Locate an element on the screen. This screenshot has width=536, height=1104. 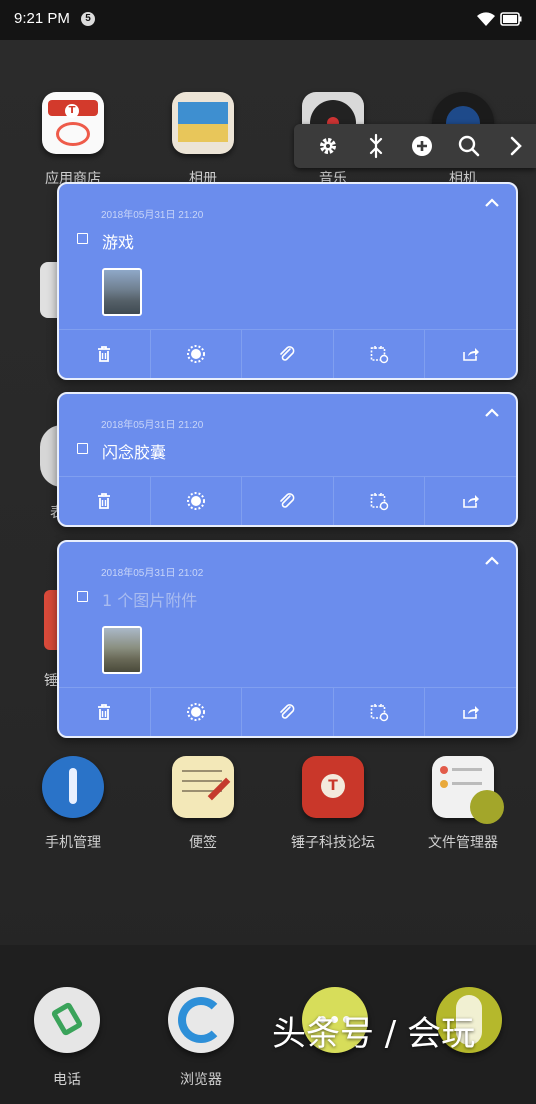
dock-browser-label: 浏览器 is located at coordinates (201, 1080).